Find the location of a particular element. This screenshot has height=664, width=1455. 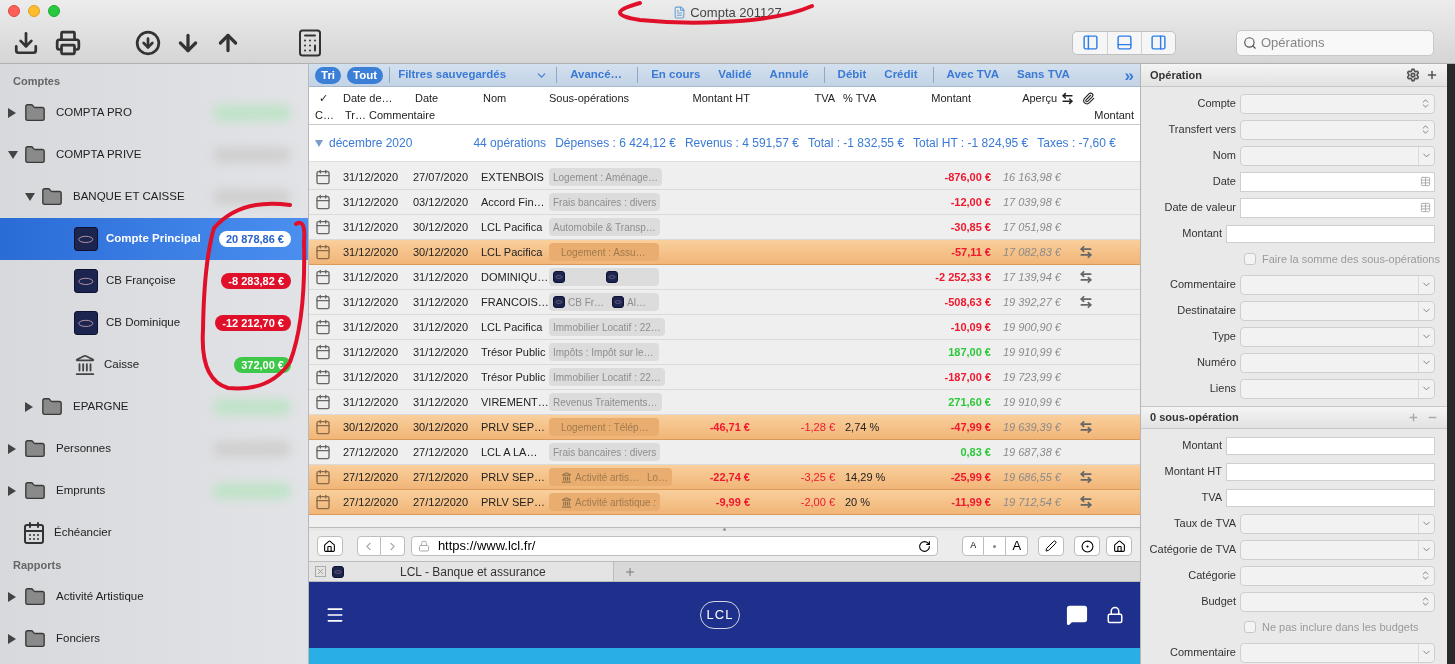

date-cell-text: 27/12/2020 is located at coordinates (371, 477).